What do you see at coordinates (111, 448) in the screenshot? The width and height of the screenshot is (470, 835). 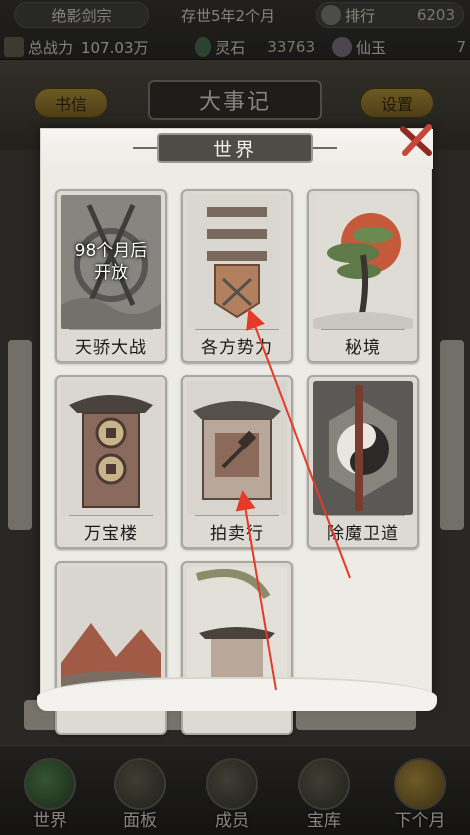 I see `treasure-house-art` at bounding box center [111, 448].